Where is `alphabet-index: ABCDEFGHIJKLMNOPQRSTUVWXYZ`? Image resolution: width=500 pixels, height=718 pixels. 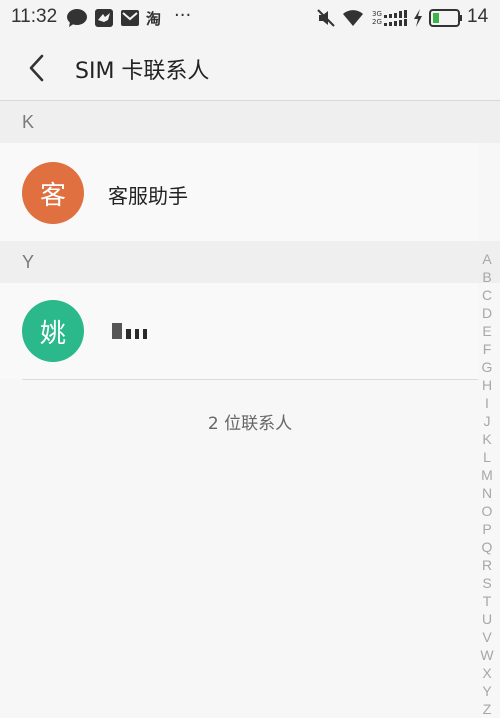 alphabet-index: ABCDEFGHIJKLMNOPQRSTUVWXYZ is located at coordinates (487, 484).